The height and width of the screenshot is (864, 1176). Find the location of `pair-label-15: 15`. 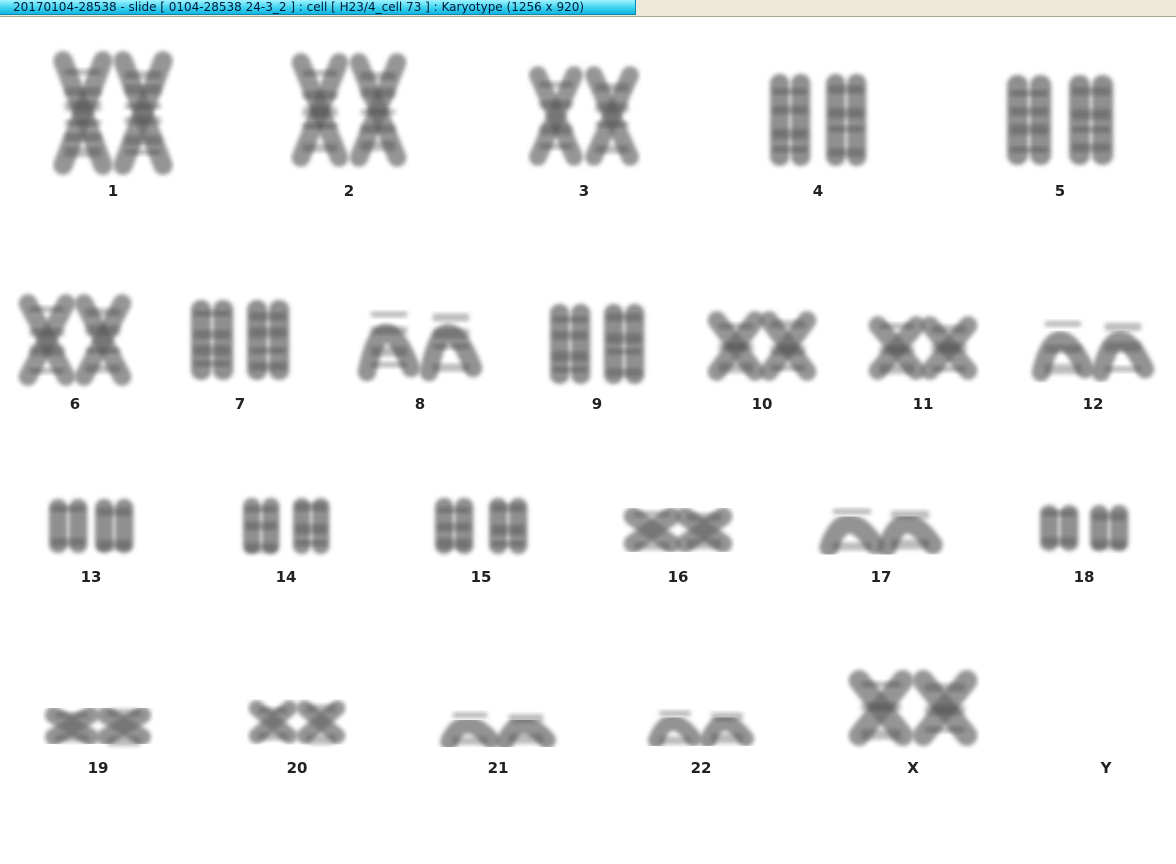

pair-label-15: 15 is located at coordinates (481, 577).